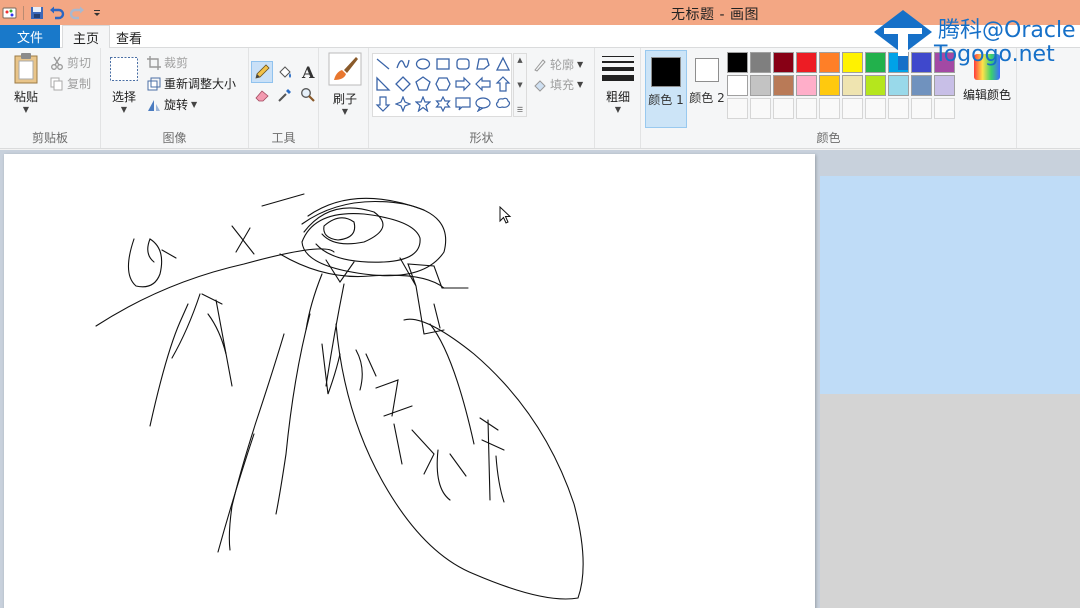  I want to click on eraser-icon, so click(262, 95).